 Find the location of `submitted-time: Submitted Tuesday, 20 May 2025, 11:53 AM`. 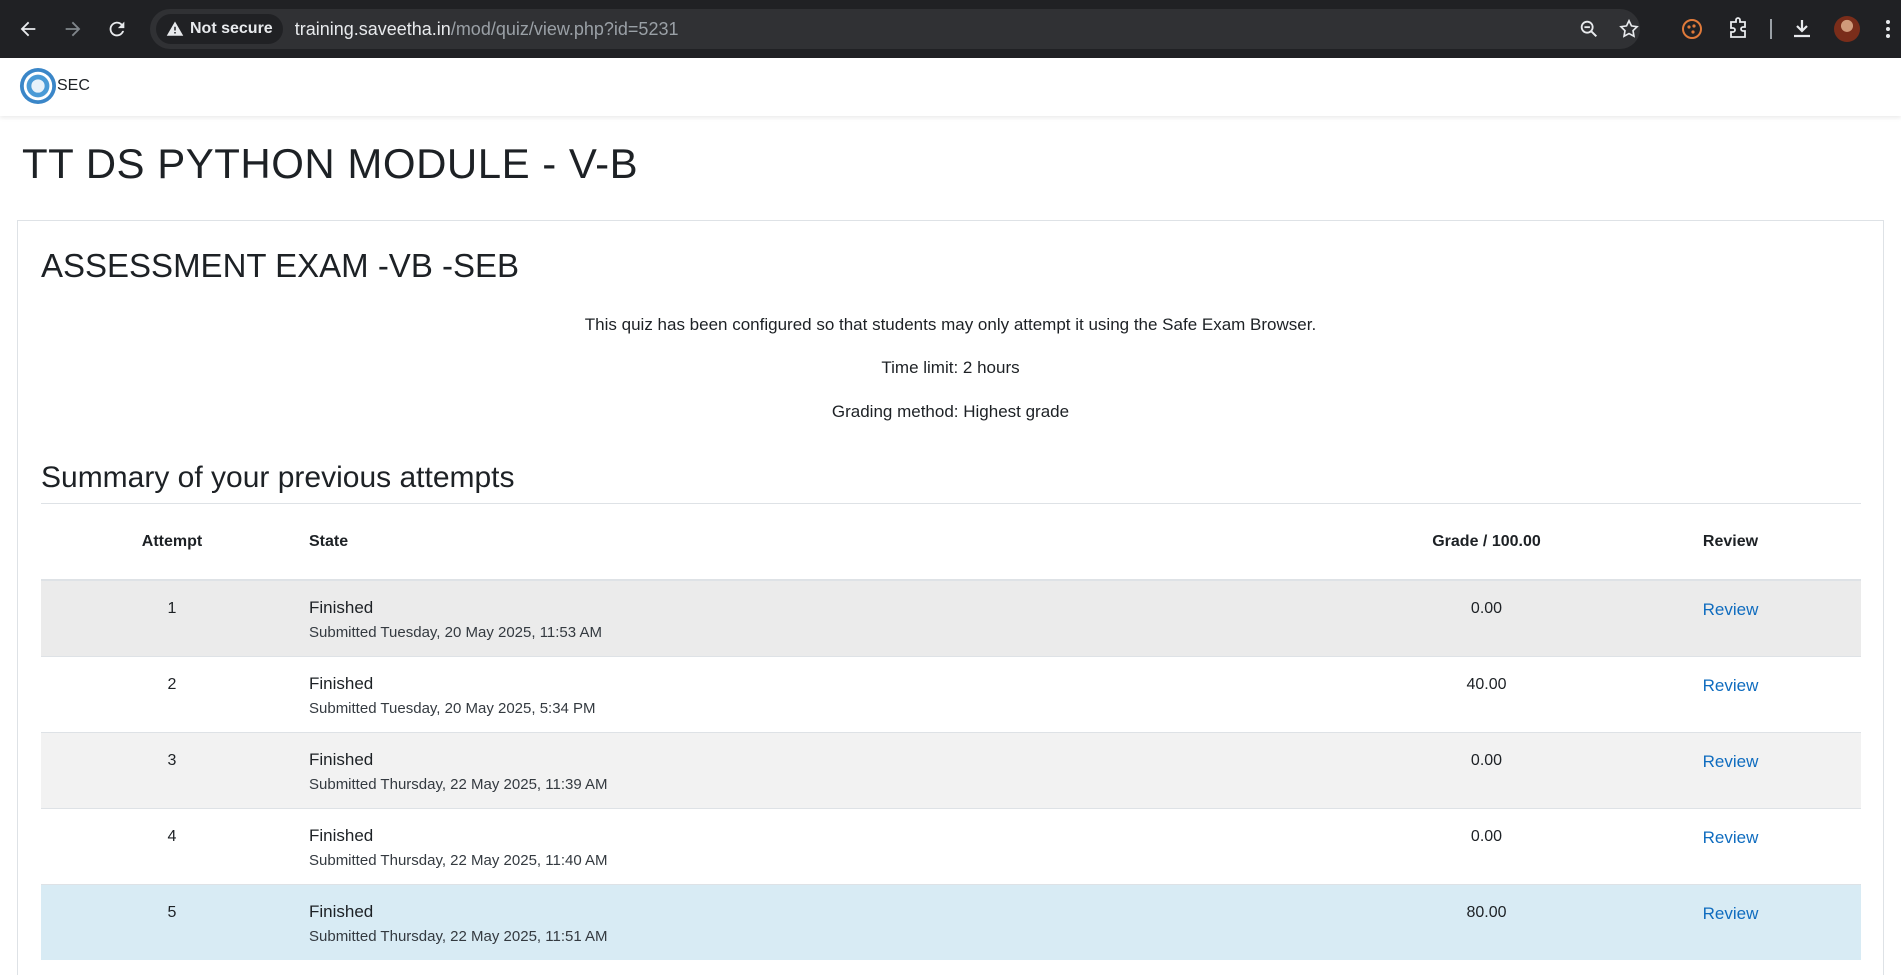

submitted-time: Submitted Tuesday, 20 May 2025, 11:53 AM is located at coordinates (455, 632).